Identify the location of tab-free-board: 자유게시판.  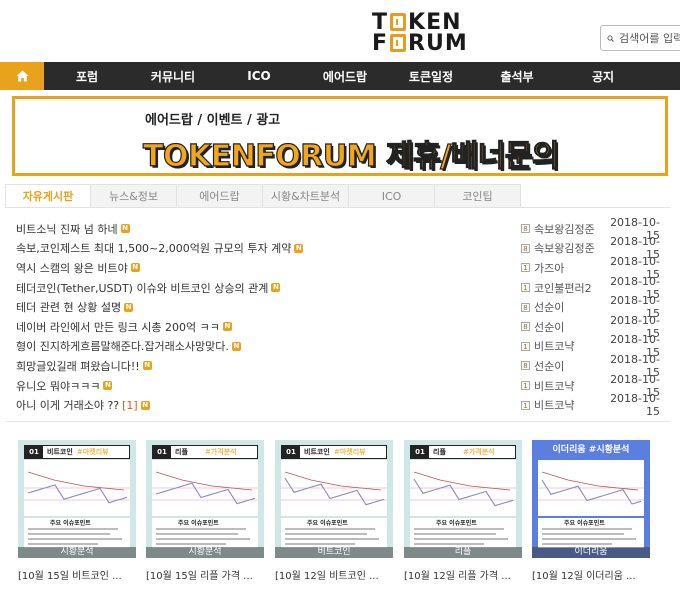
(48, 196).